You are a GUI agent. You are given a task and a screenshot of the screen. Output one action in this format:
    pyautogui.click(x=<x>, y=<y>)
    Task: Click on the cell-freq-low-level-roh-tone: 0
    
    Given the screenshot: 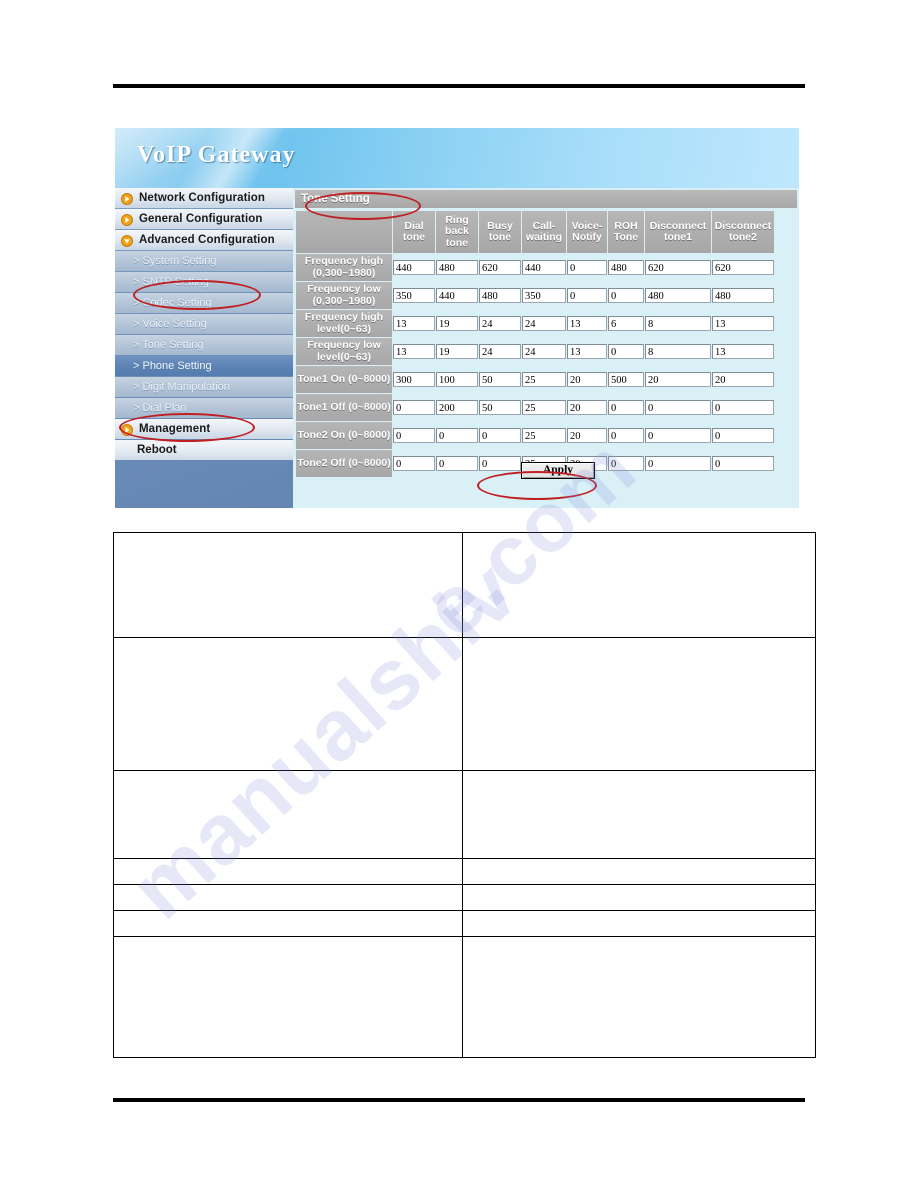 What is the action you would take?
    pyautogui.click(x=626, y=351)
    